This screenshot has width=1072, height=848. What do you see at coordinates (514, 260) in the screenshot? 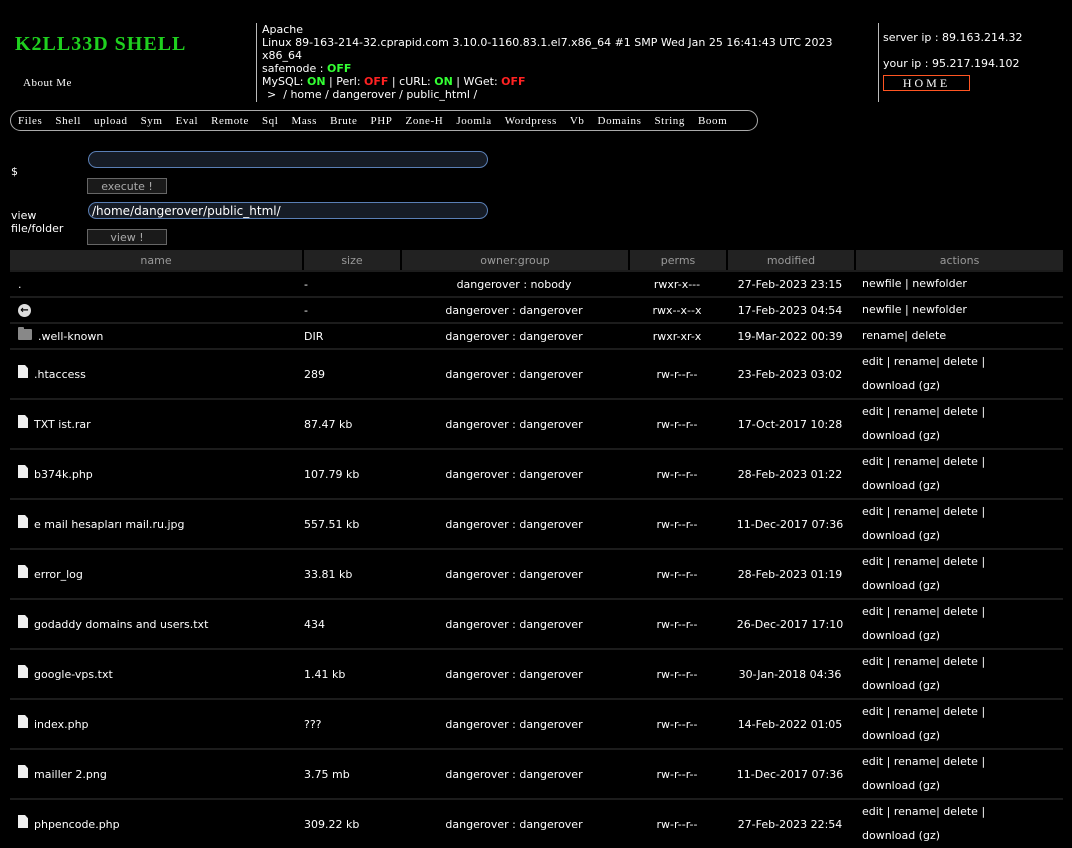
I see `column-header-owner-group: owner:group` at bounding box center [514, 260].